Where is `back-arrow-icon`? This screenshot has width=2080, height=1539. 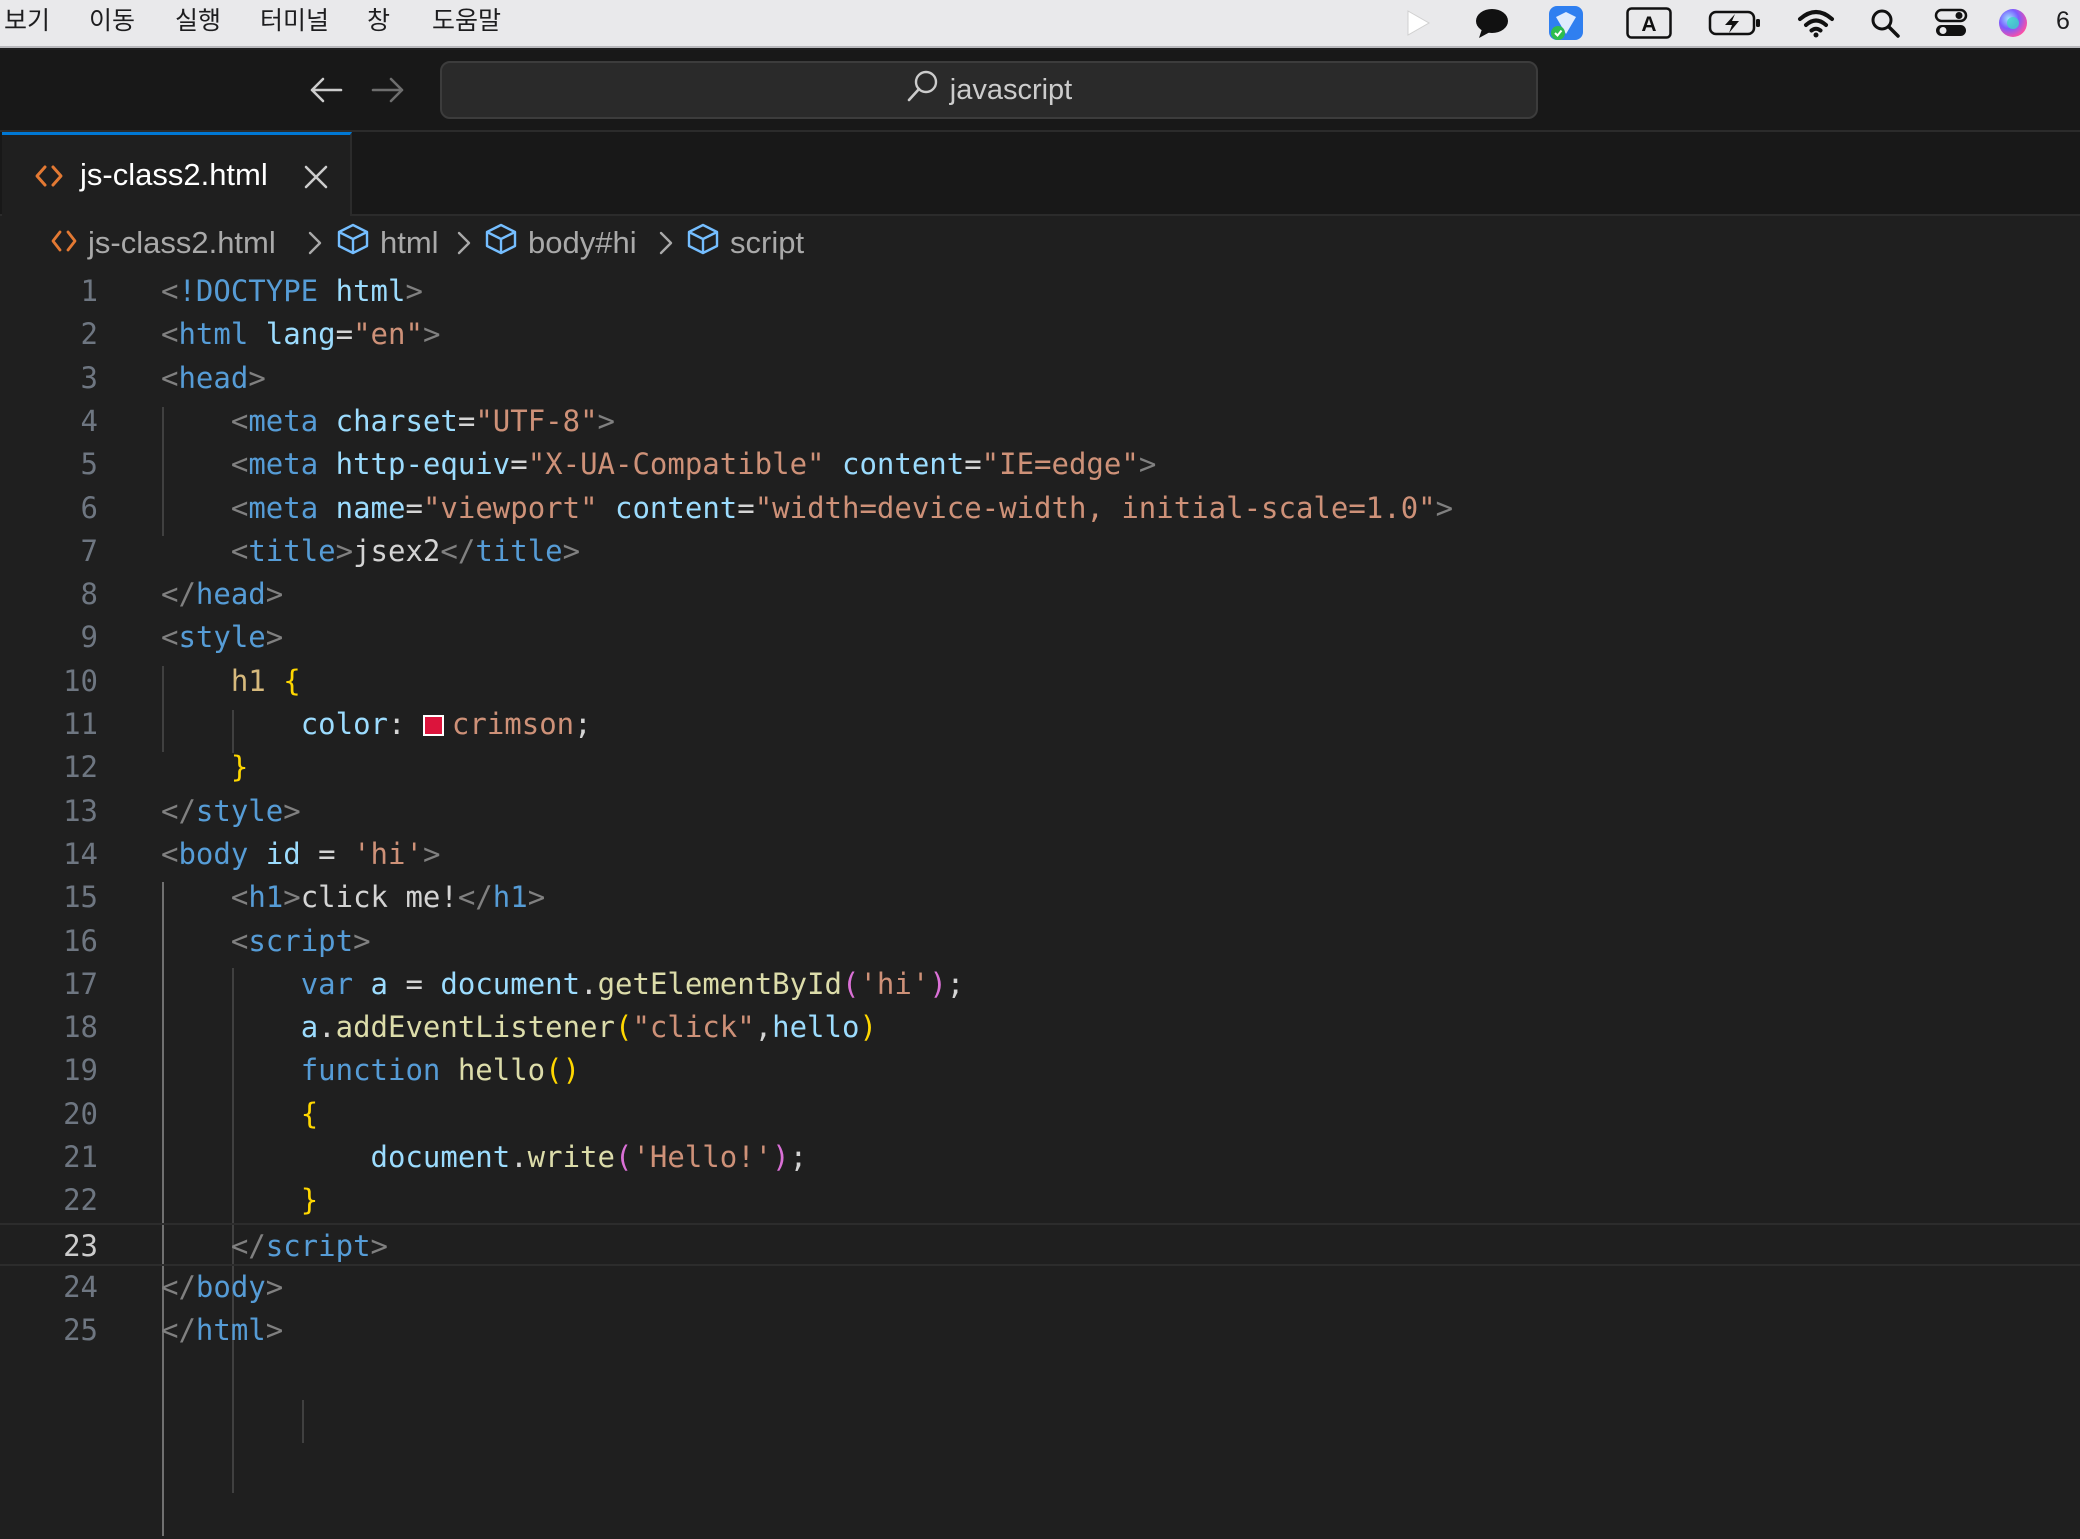 back-arrow-icon is located at coordinates (326, 90).